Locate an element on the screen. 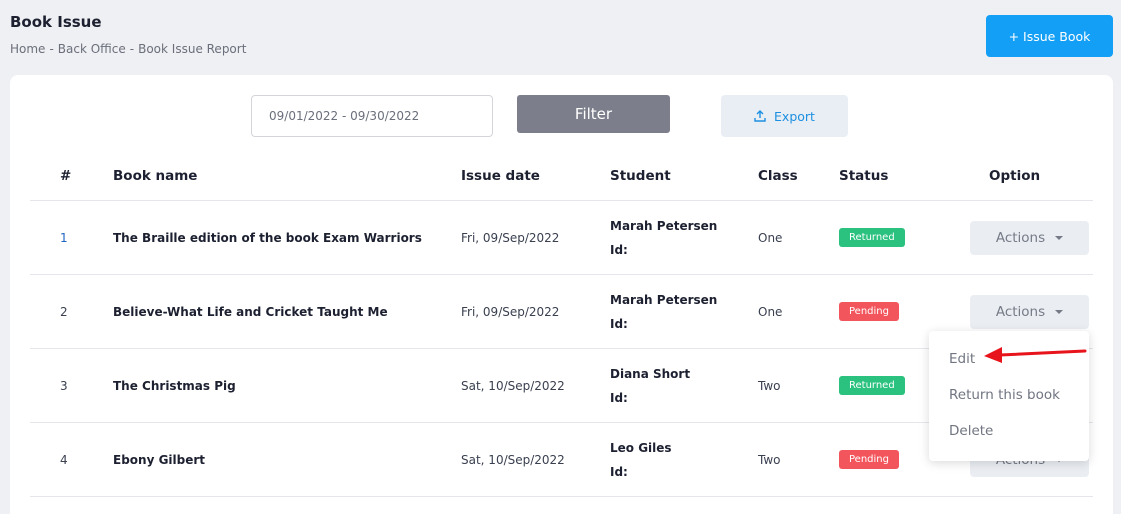  column-issue-date: Issue date is located at coordinates (500, 176).